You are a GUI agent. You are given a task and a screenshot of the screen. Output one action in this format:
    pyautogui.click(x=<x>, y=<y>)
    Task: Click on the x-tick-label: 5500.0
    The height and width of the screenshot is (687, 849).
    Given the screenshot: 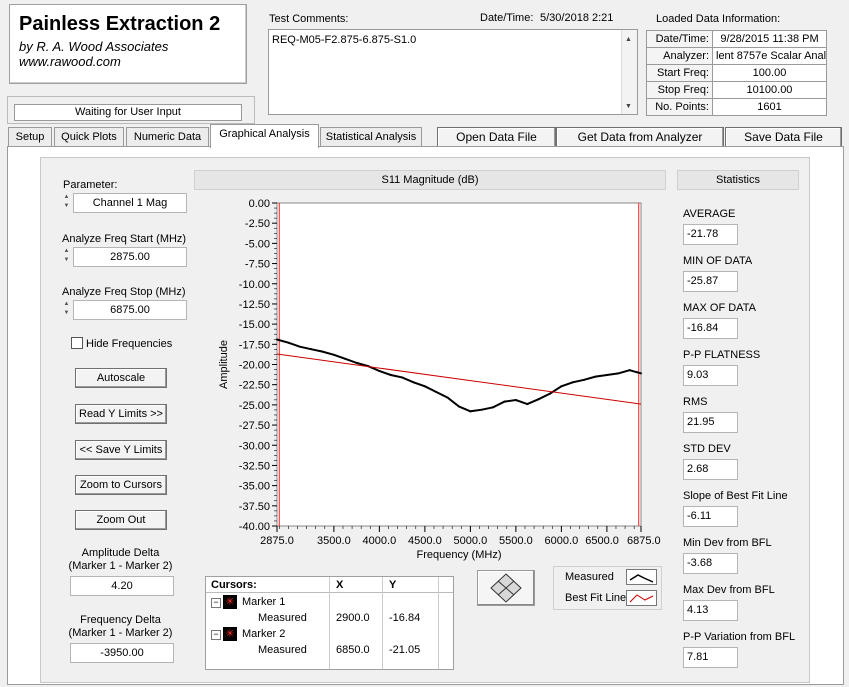 What is the action you would take?
    pyautogui.click(x=516, y=541)
    